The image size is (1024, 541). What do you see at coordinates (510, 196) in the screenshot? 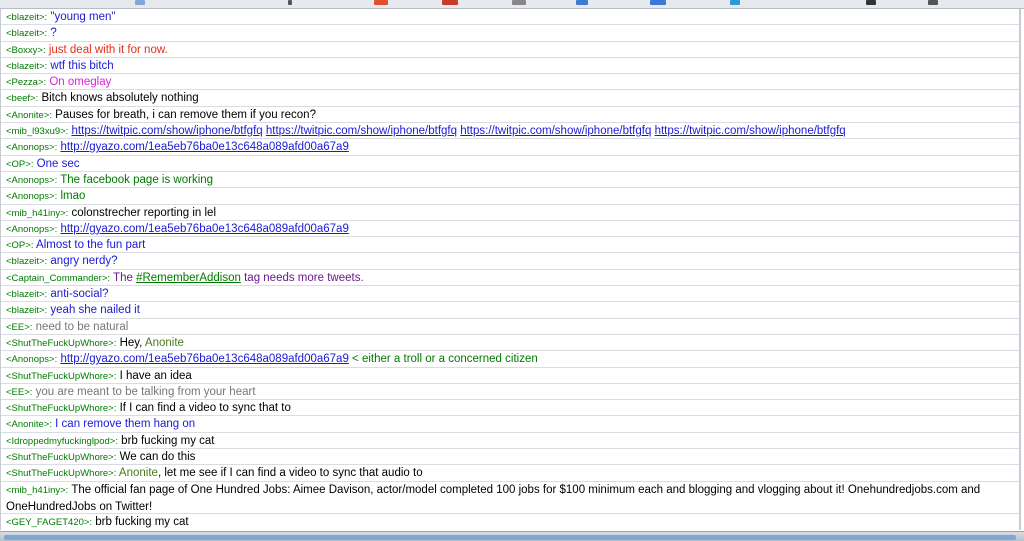
I see `chat-message: <Anonops>: lmao` at bounding box center [510, 196].